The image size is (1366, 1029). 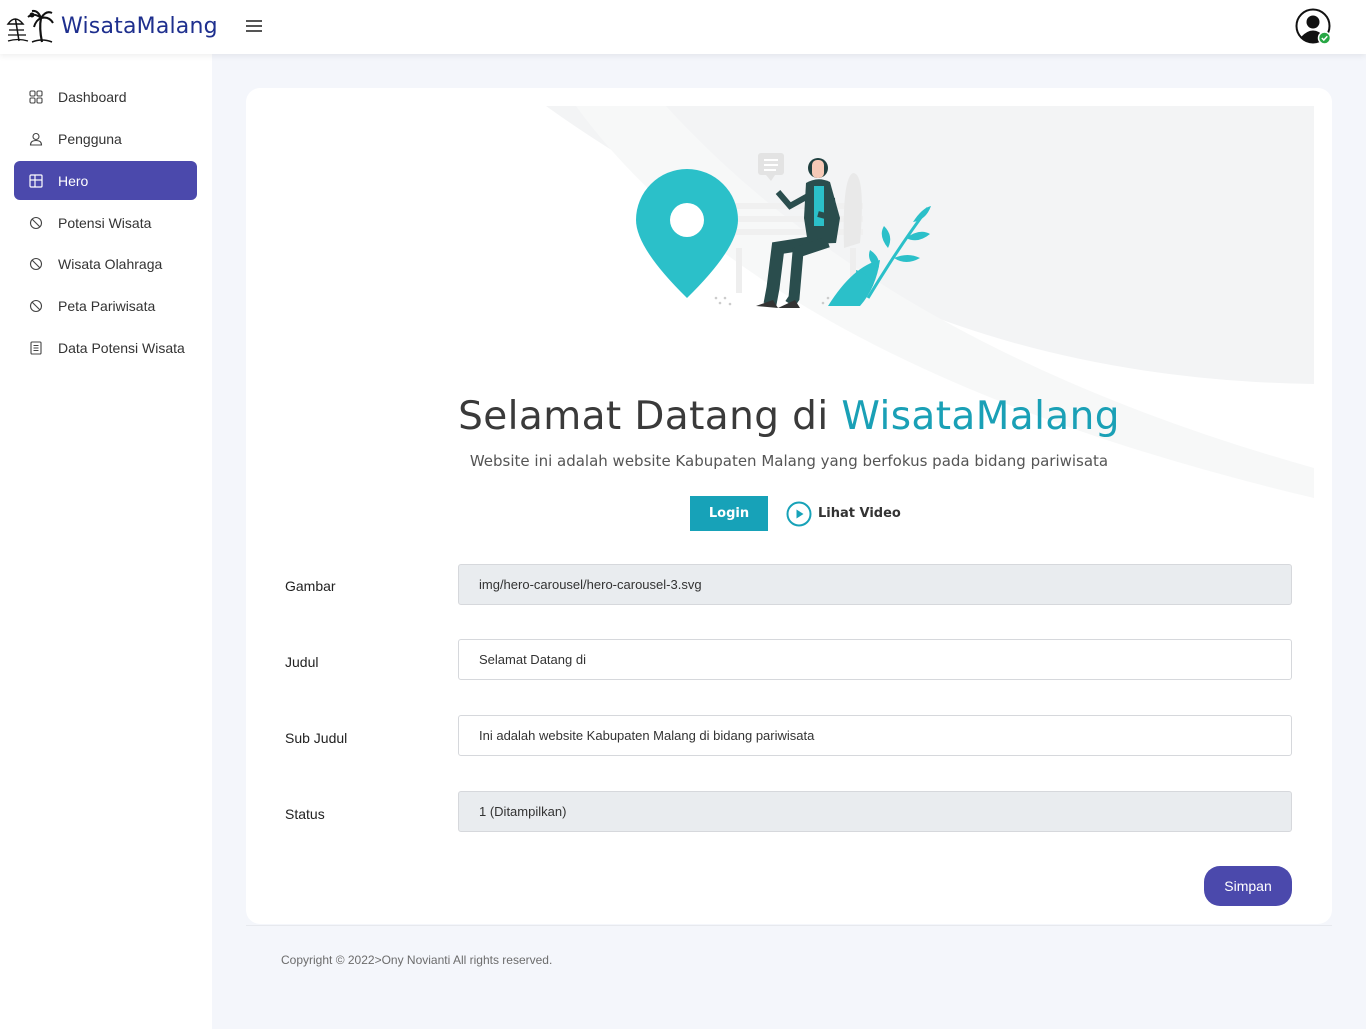 I want to click on judul-field: Selamat Datang di, so click(x=875, y=659).